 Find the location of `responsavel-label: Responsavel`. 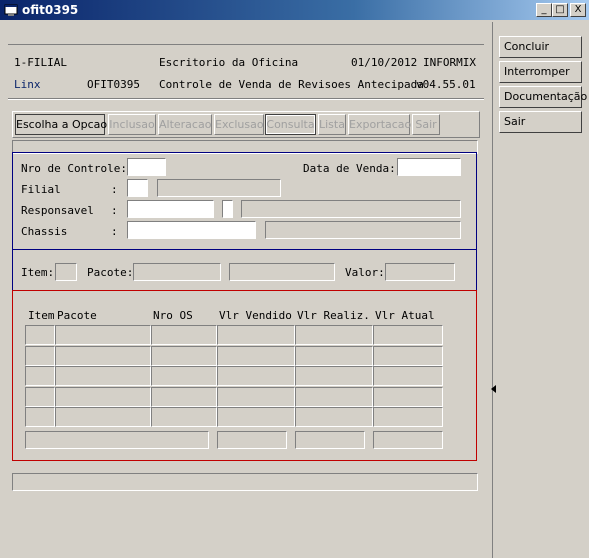

responsavel-label: Responsavel is located at coordinates (57, 210).